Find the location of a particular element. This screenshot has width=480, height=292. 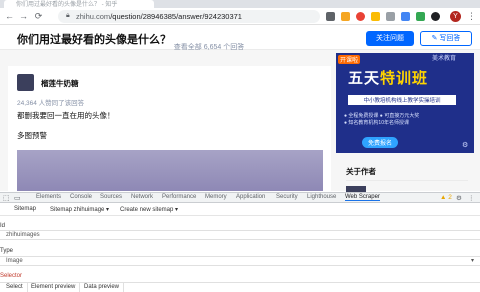

gear-icon: ⚙ is located at coordinates (465, 145).